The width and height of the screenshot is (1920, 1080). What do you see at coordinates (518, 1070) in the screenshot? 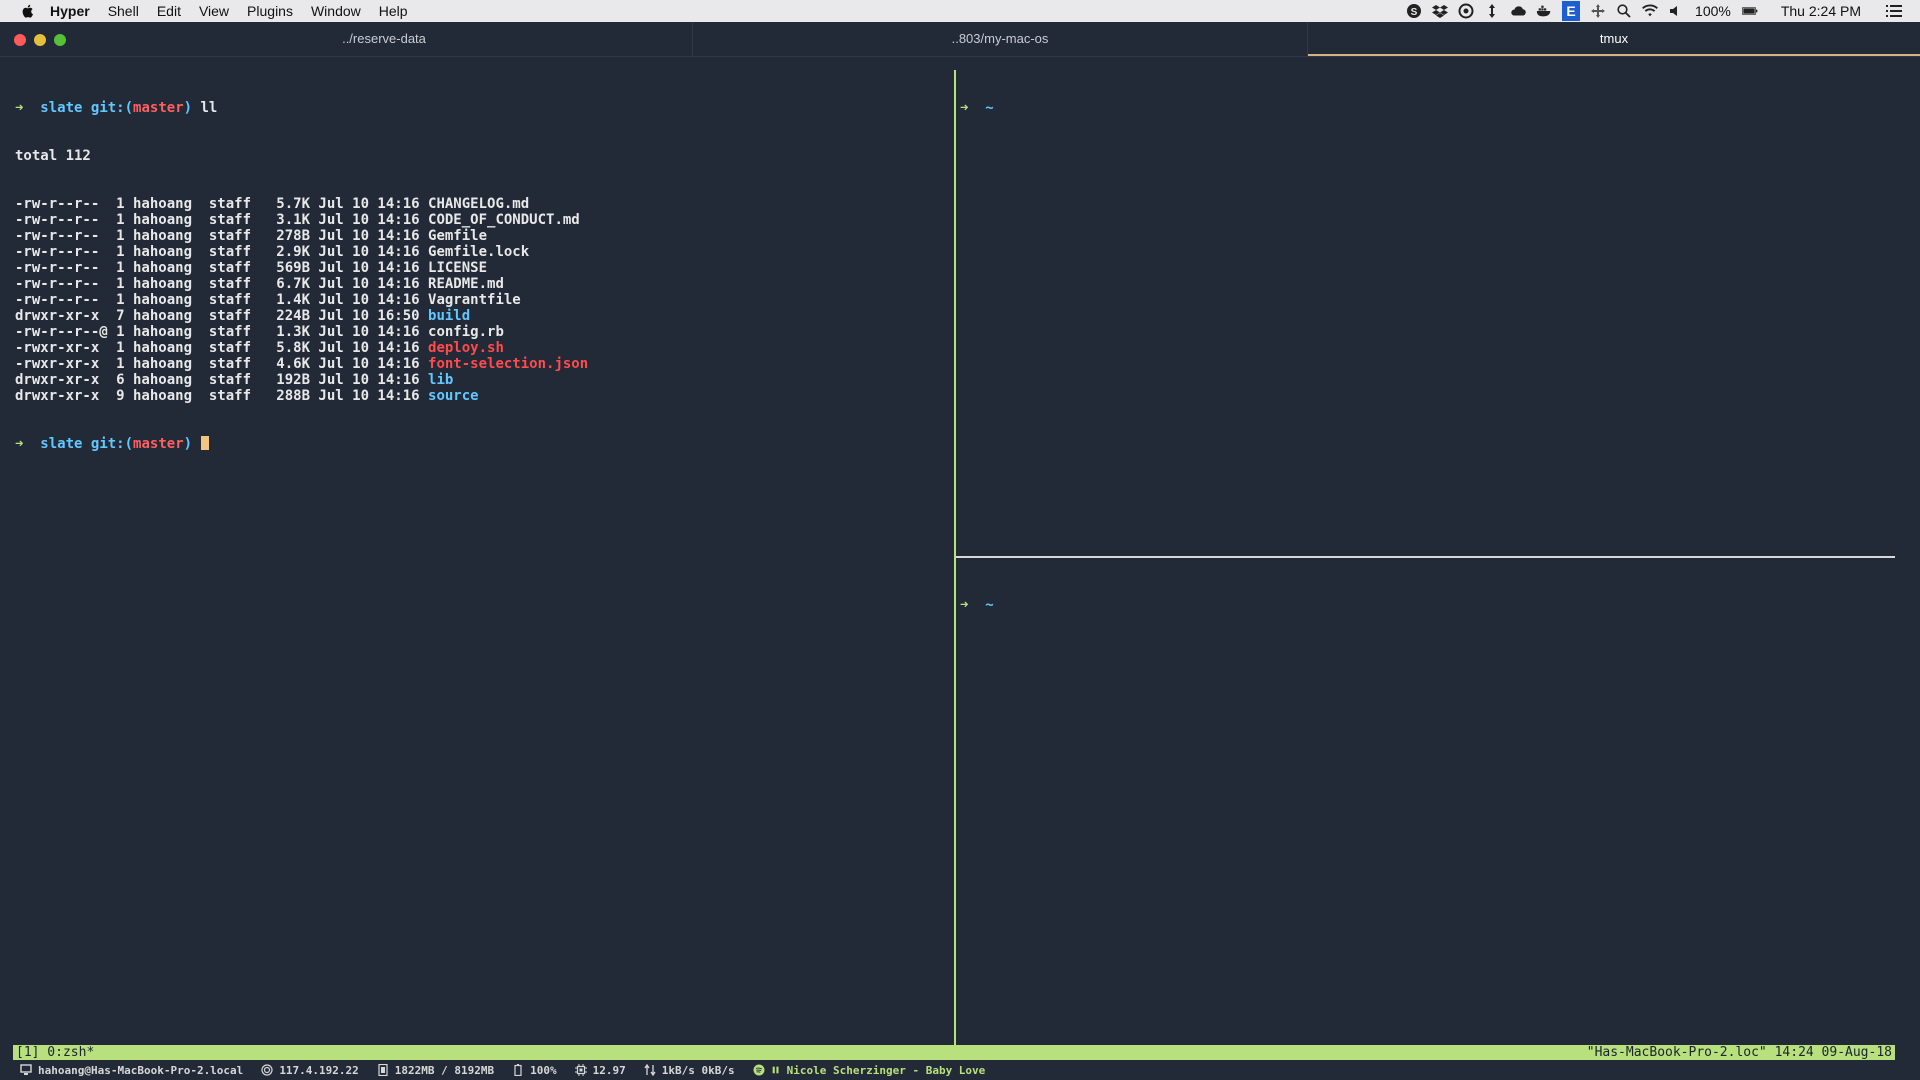
I see `battery-vertical-icon` at bounding box center [518, 1070].